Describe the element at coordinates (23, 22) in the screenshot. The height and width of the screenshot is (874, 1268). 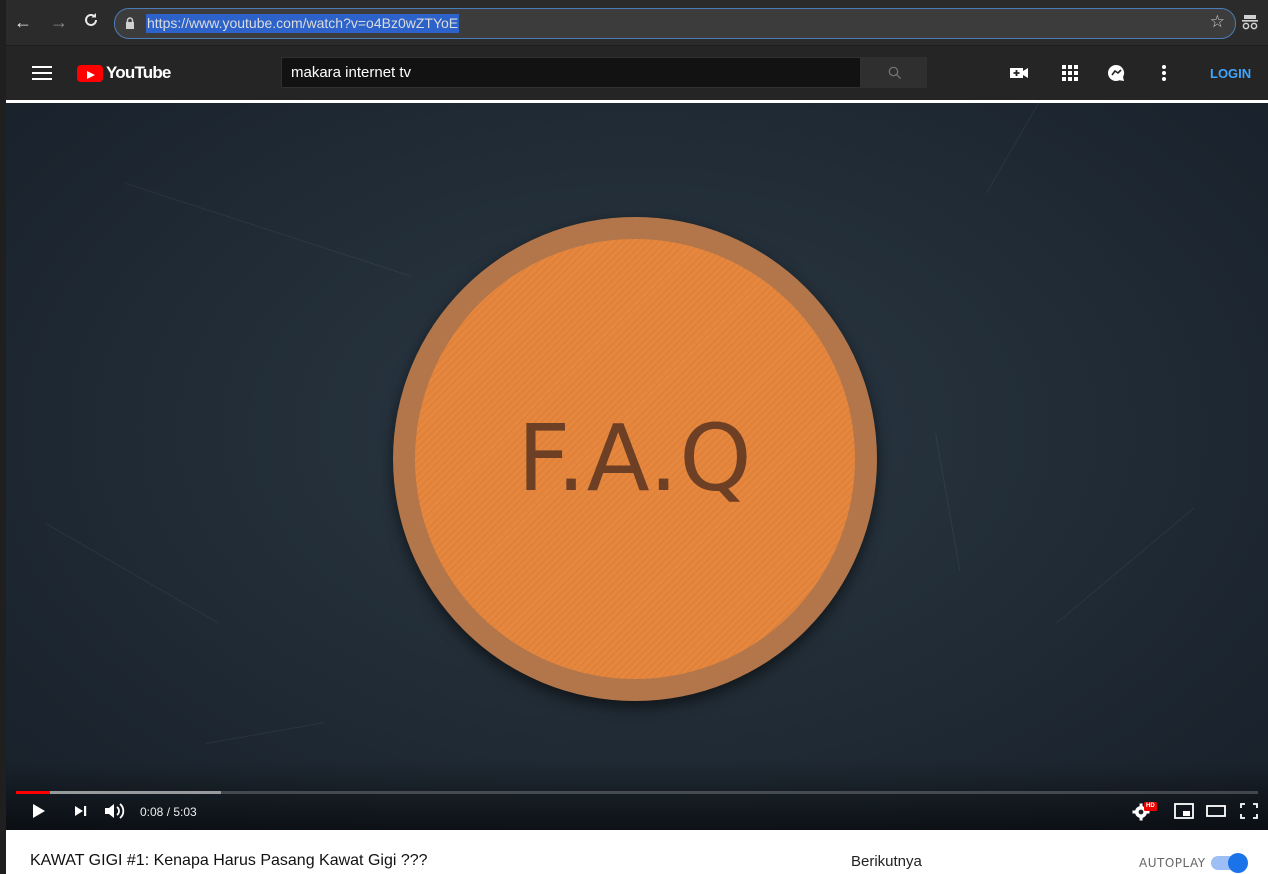
I see `back-arrow-icon: ←` at that location.